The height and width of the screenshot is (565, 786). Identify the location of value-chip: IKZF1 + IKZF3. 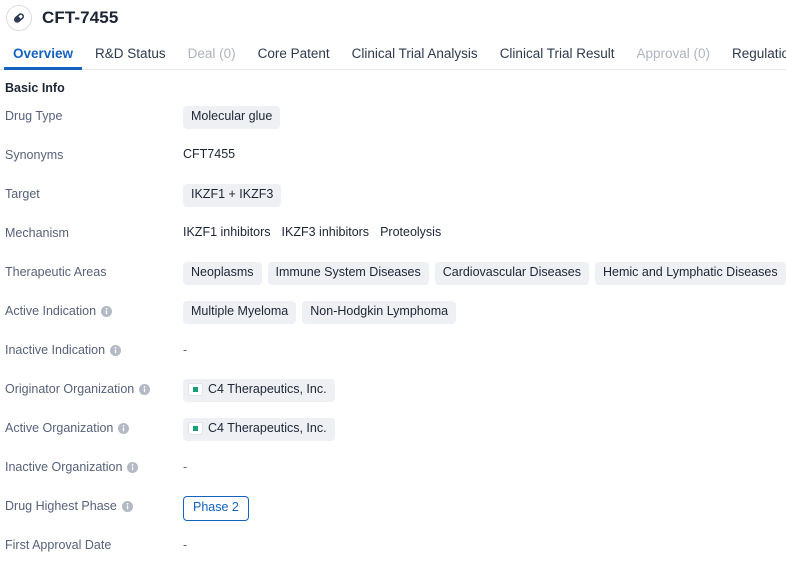
(232, 195).